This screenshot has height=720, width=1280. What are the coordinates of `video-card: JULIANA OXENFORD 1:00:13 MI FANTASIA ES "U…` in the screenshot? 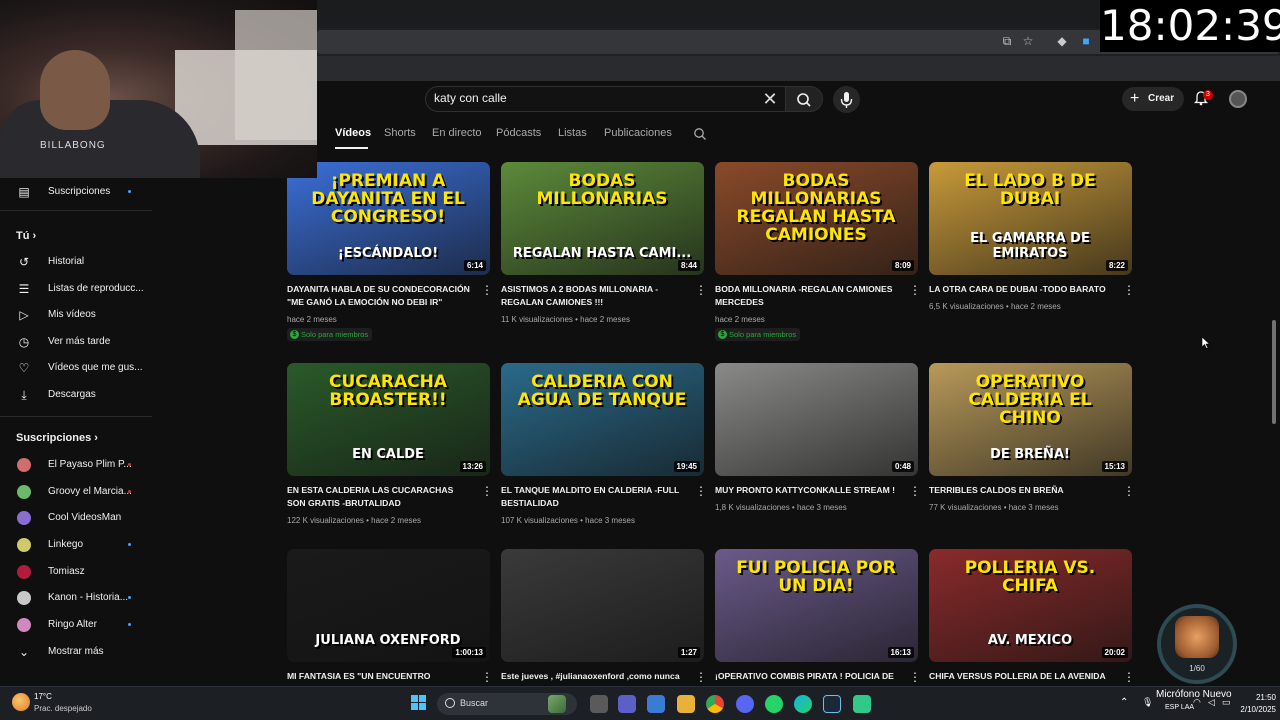 It's located at (390, 617).